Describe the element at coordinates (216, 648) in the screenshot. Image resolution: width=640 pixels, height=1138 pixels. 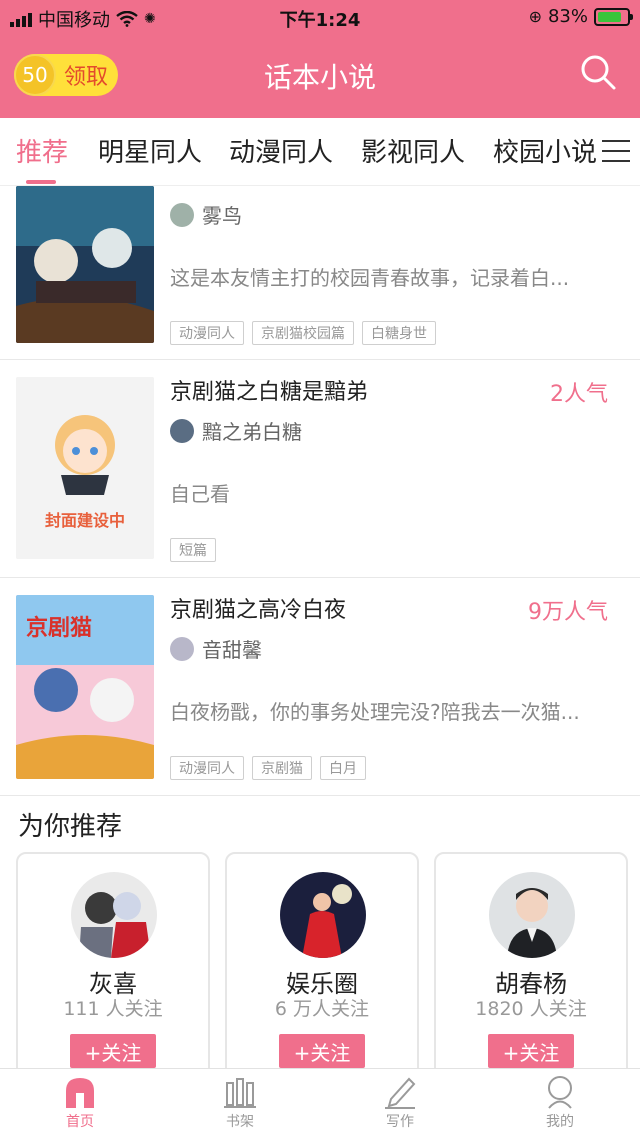
I see `book-author: 音甜馨` at that location.